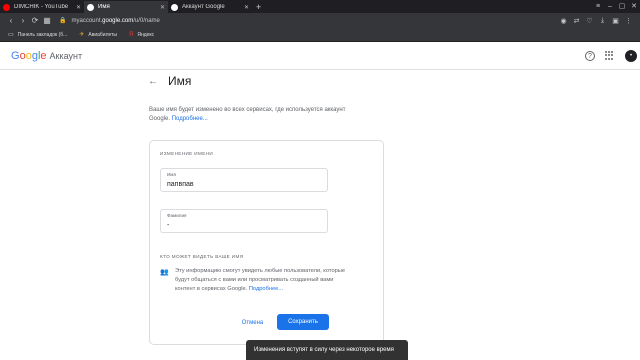 This screenshot has height=360, width=640. I want to click on speed-dial-icon: ▦, so click(47, 20).